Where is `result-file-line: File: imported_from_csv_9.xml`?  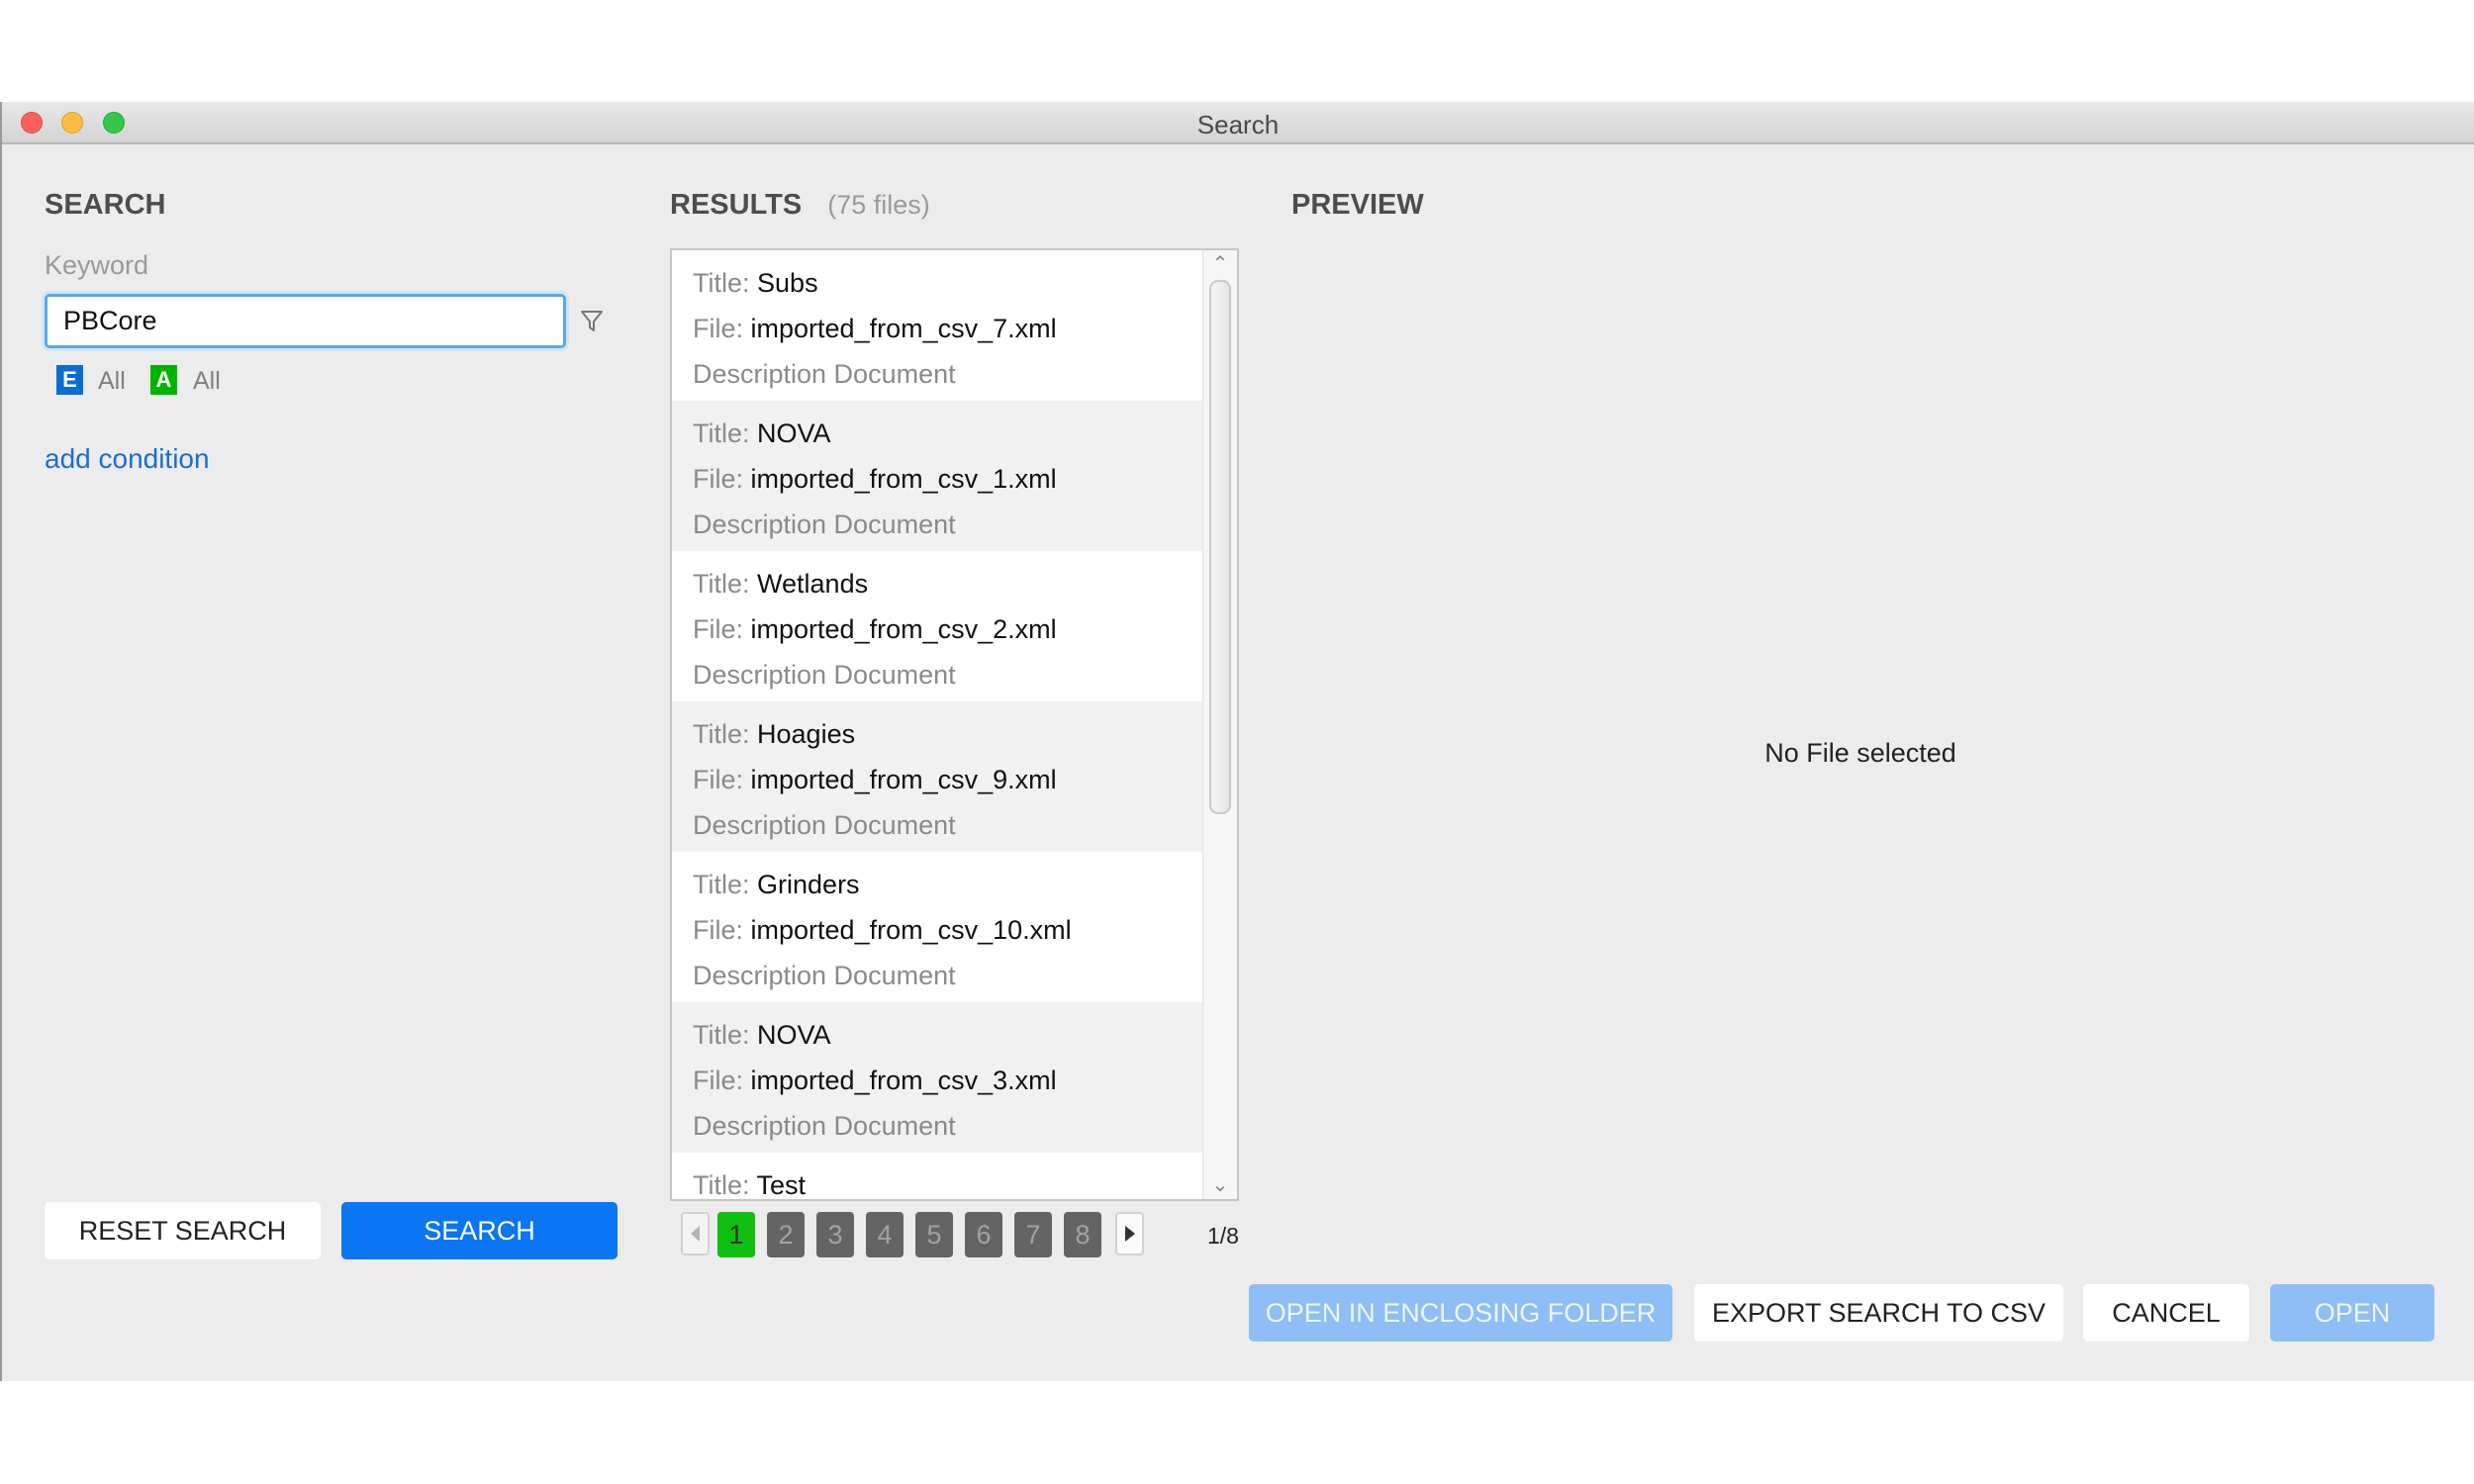
result-file-line: File: imported_from_csv_9.xml is located at coordinates (939, 779).